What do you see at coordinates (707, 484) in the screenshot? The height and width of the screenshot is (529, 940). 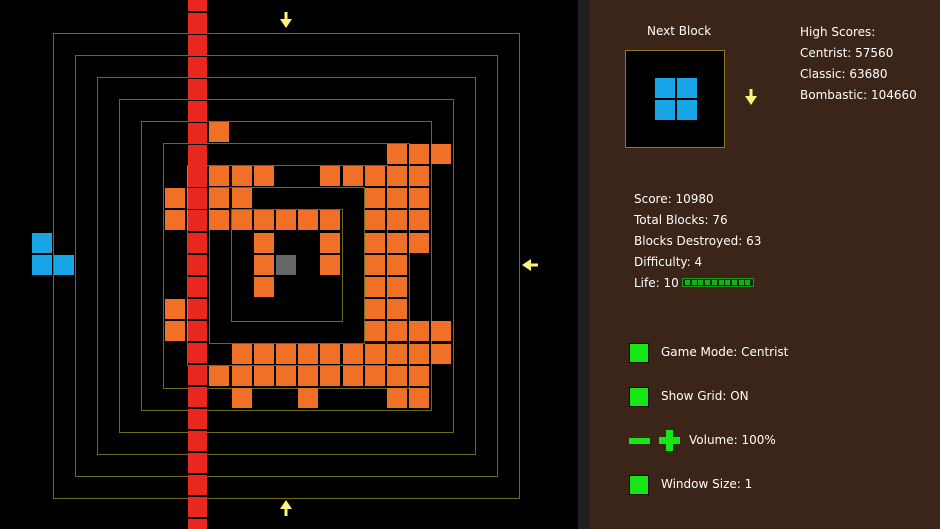 I see `window-size-label: Window Size: 1` at bounding box center [707, 484].